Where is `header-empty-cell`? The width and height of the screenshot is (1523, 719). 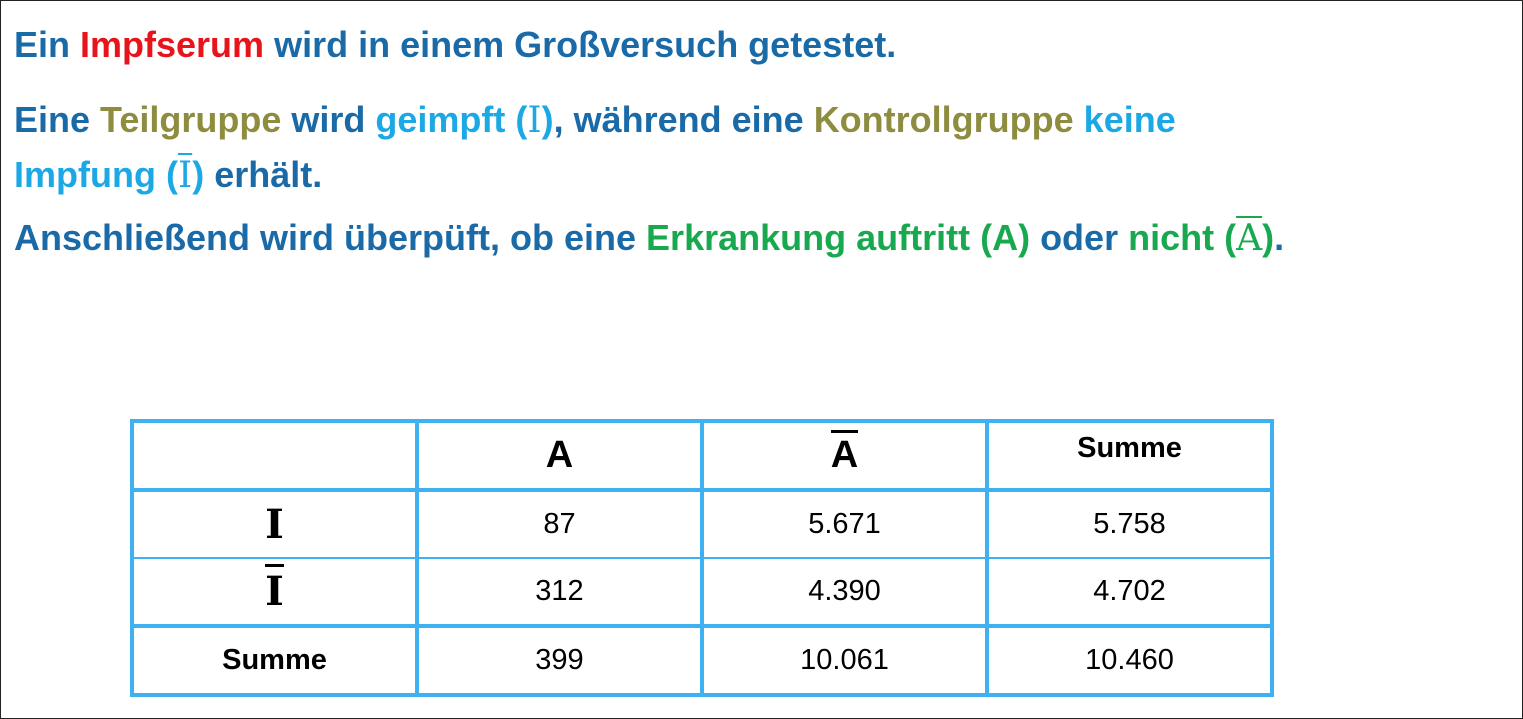
header-empty-cell is located at coordinates (274, 456).